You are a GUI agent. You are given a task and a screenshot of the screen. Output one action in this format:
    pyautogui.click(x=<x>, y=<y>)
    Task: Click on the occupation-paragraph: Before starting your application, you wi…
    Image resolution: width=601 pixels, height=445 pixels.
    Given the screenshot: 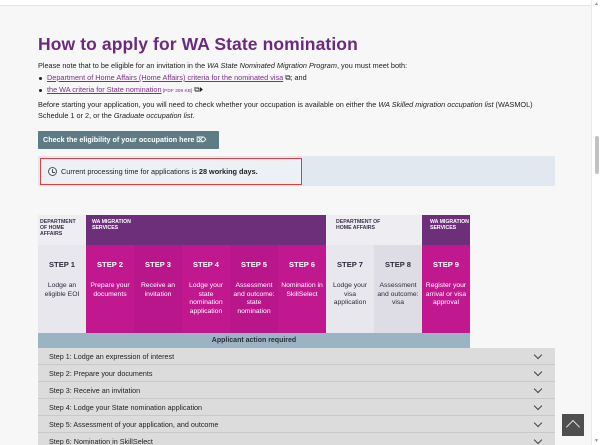 What is the action you would take?
    pyautogui.click(x=298, y=110)
    